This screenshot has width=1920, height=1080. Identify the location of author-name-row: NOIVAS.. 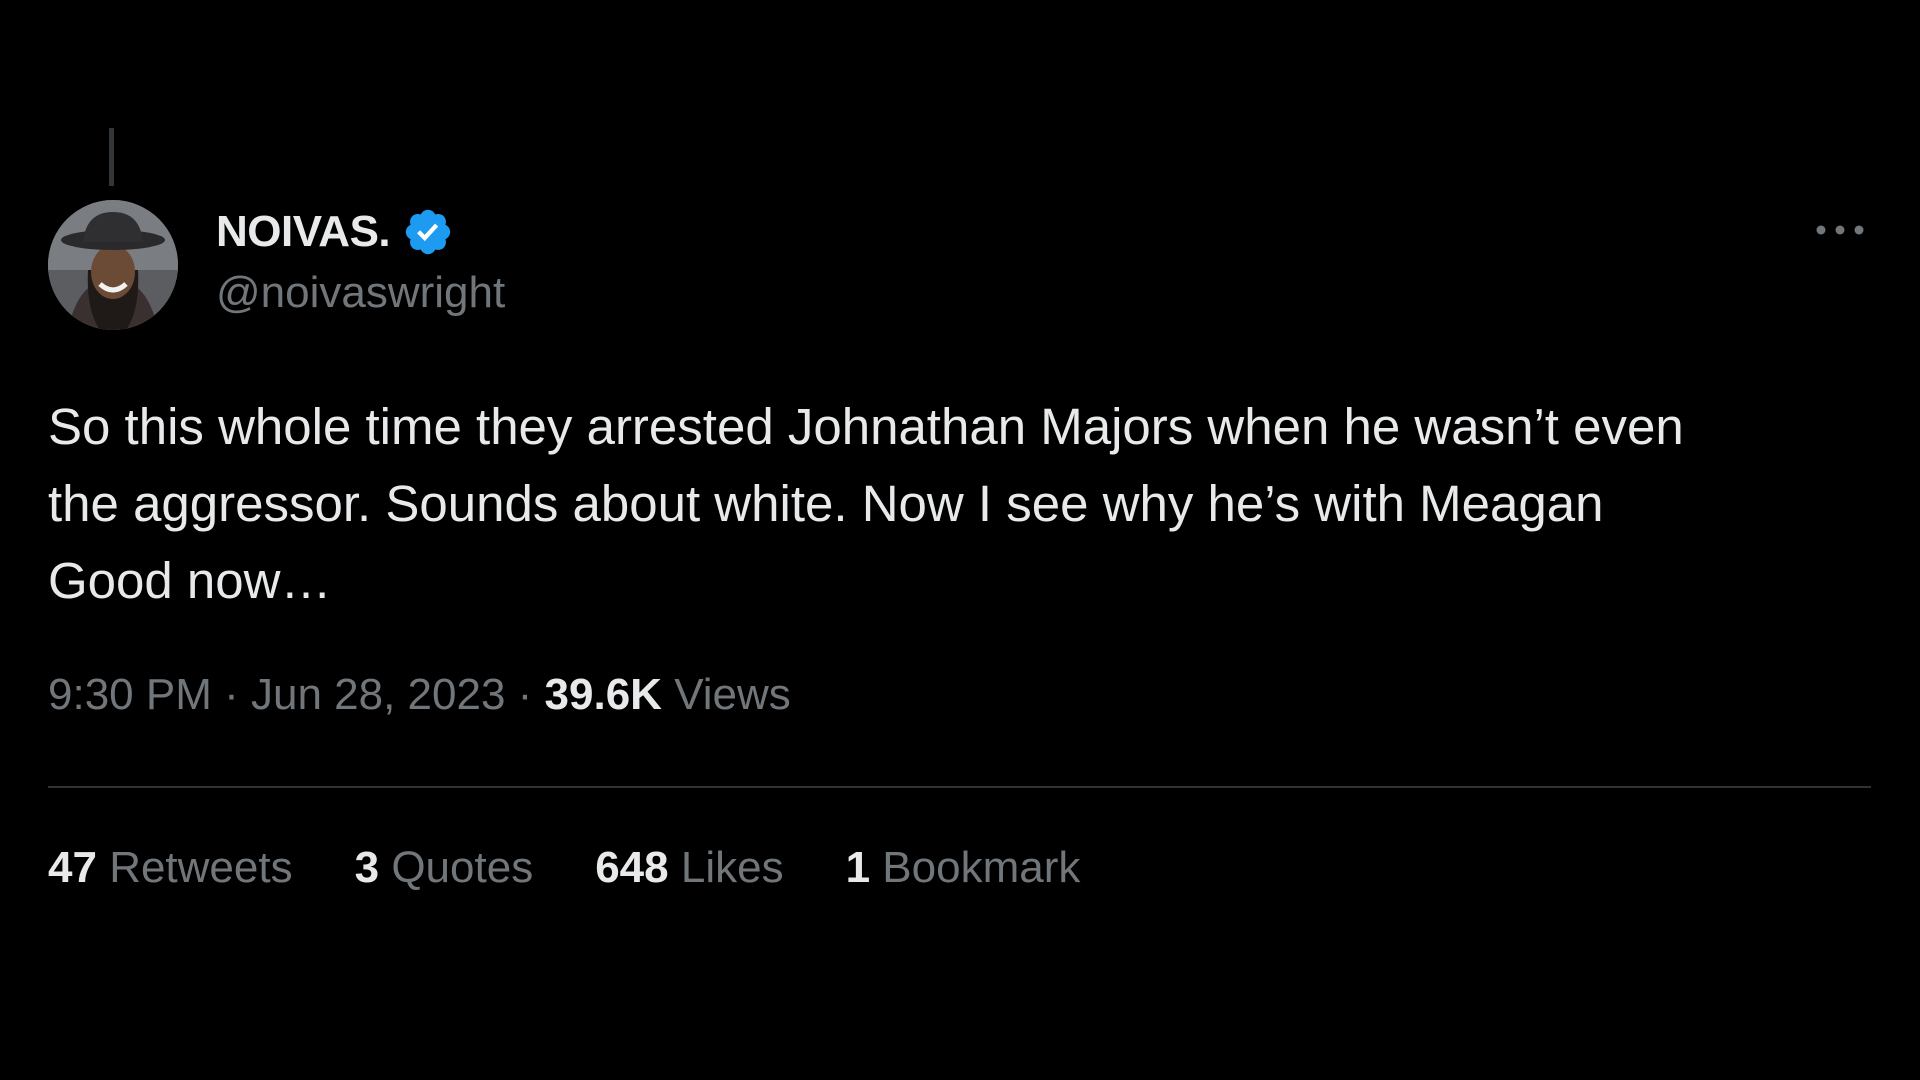
(335, 232).